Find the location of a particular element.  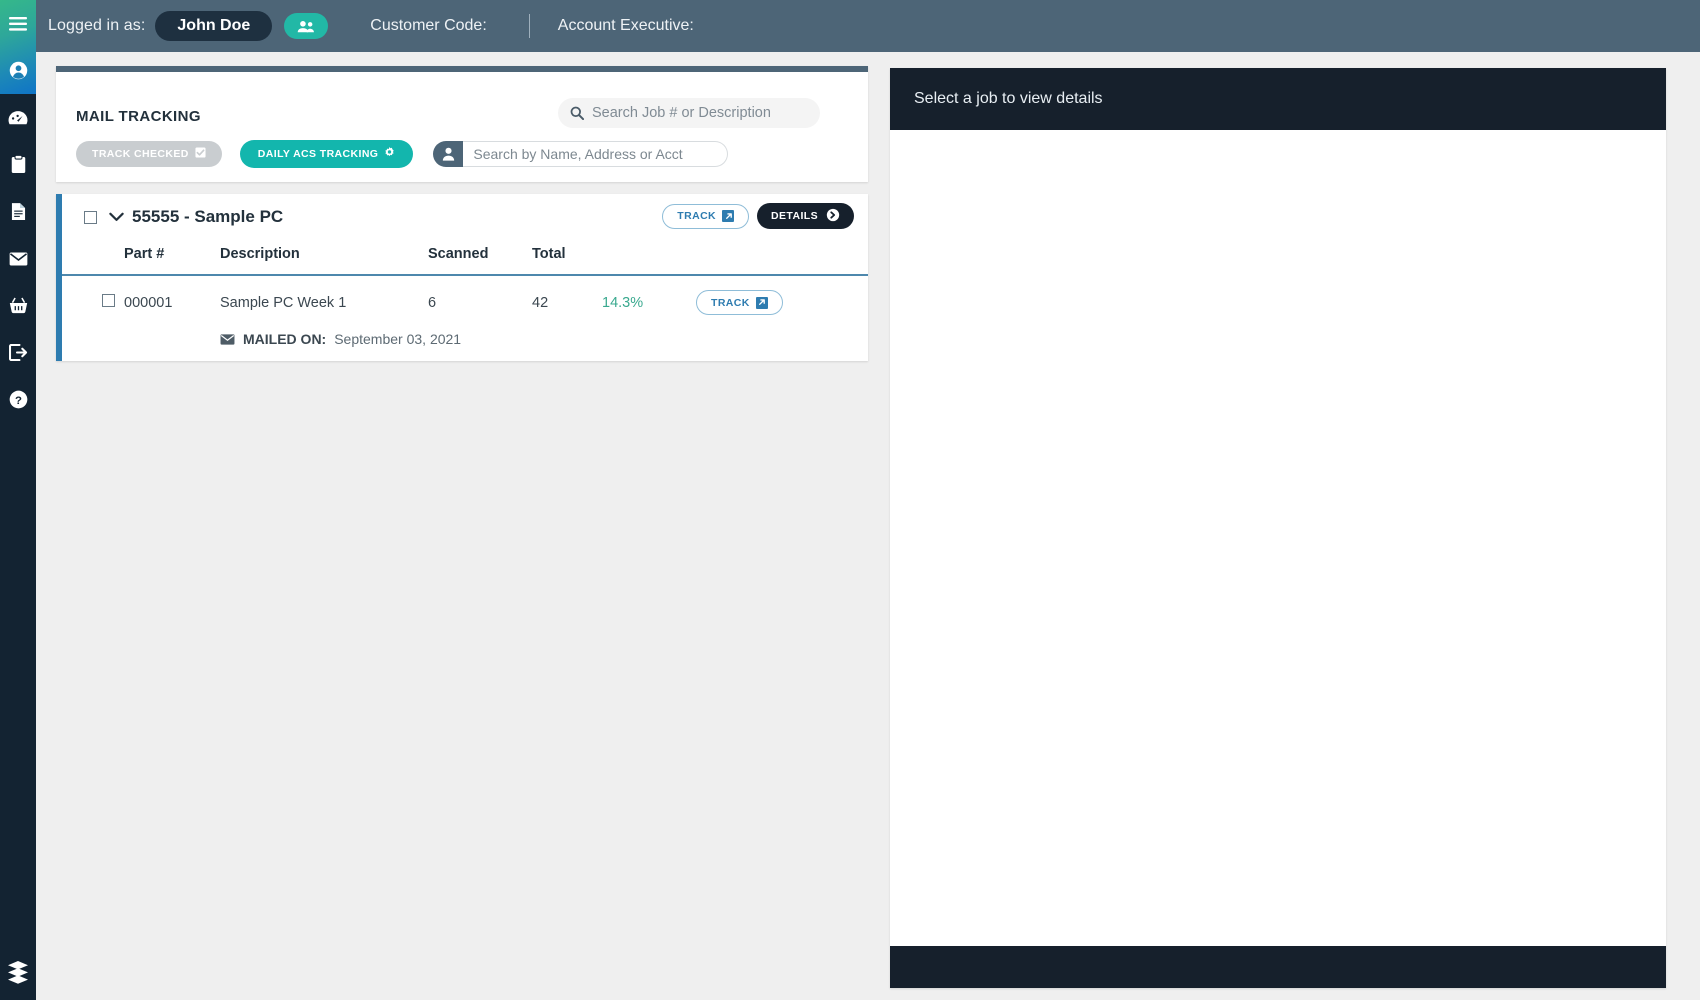

dashboard-gauge-icon is located at coordinates (18, 117).